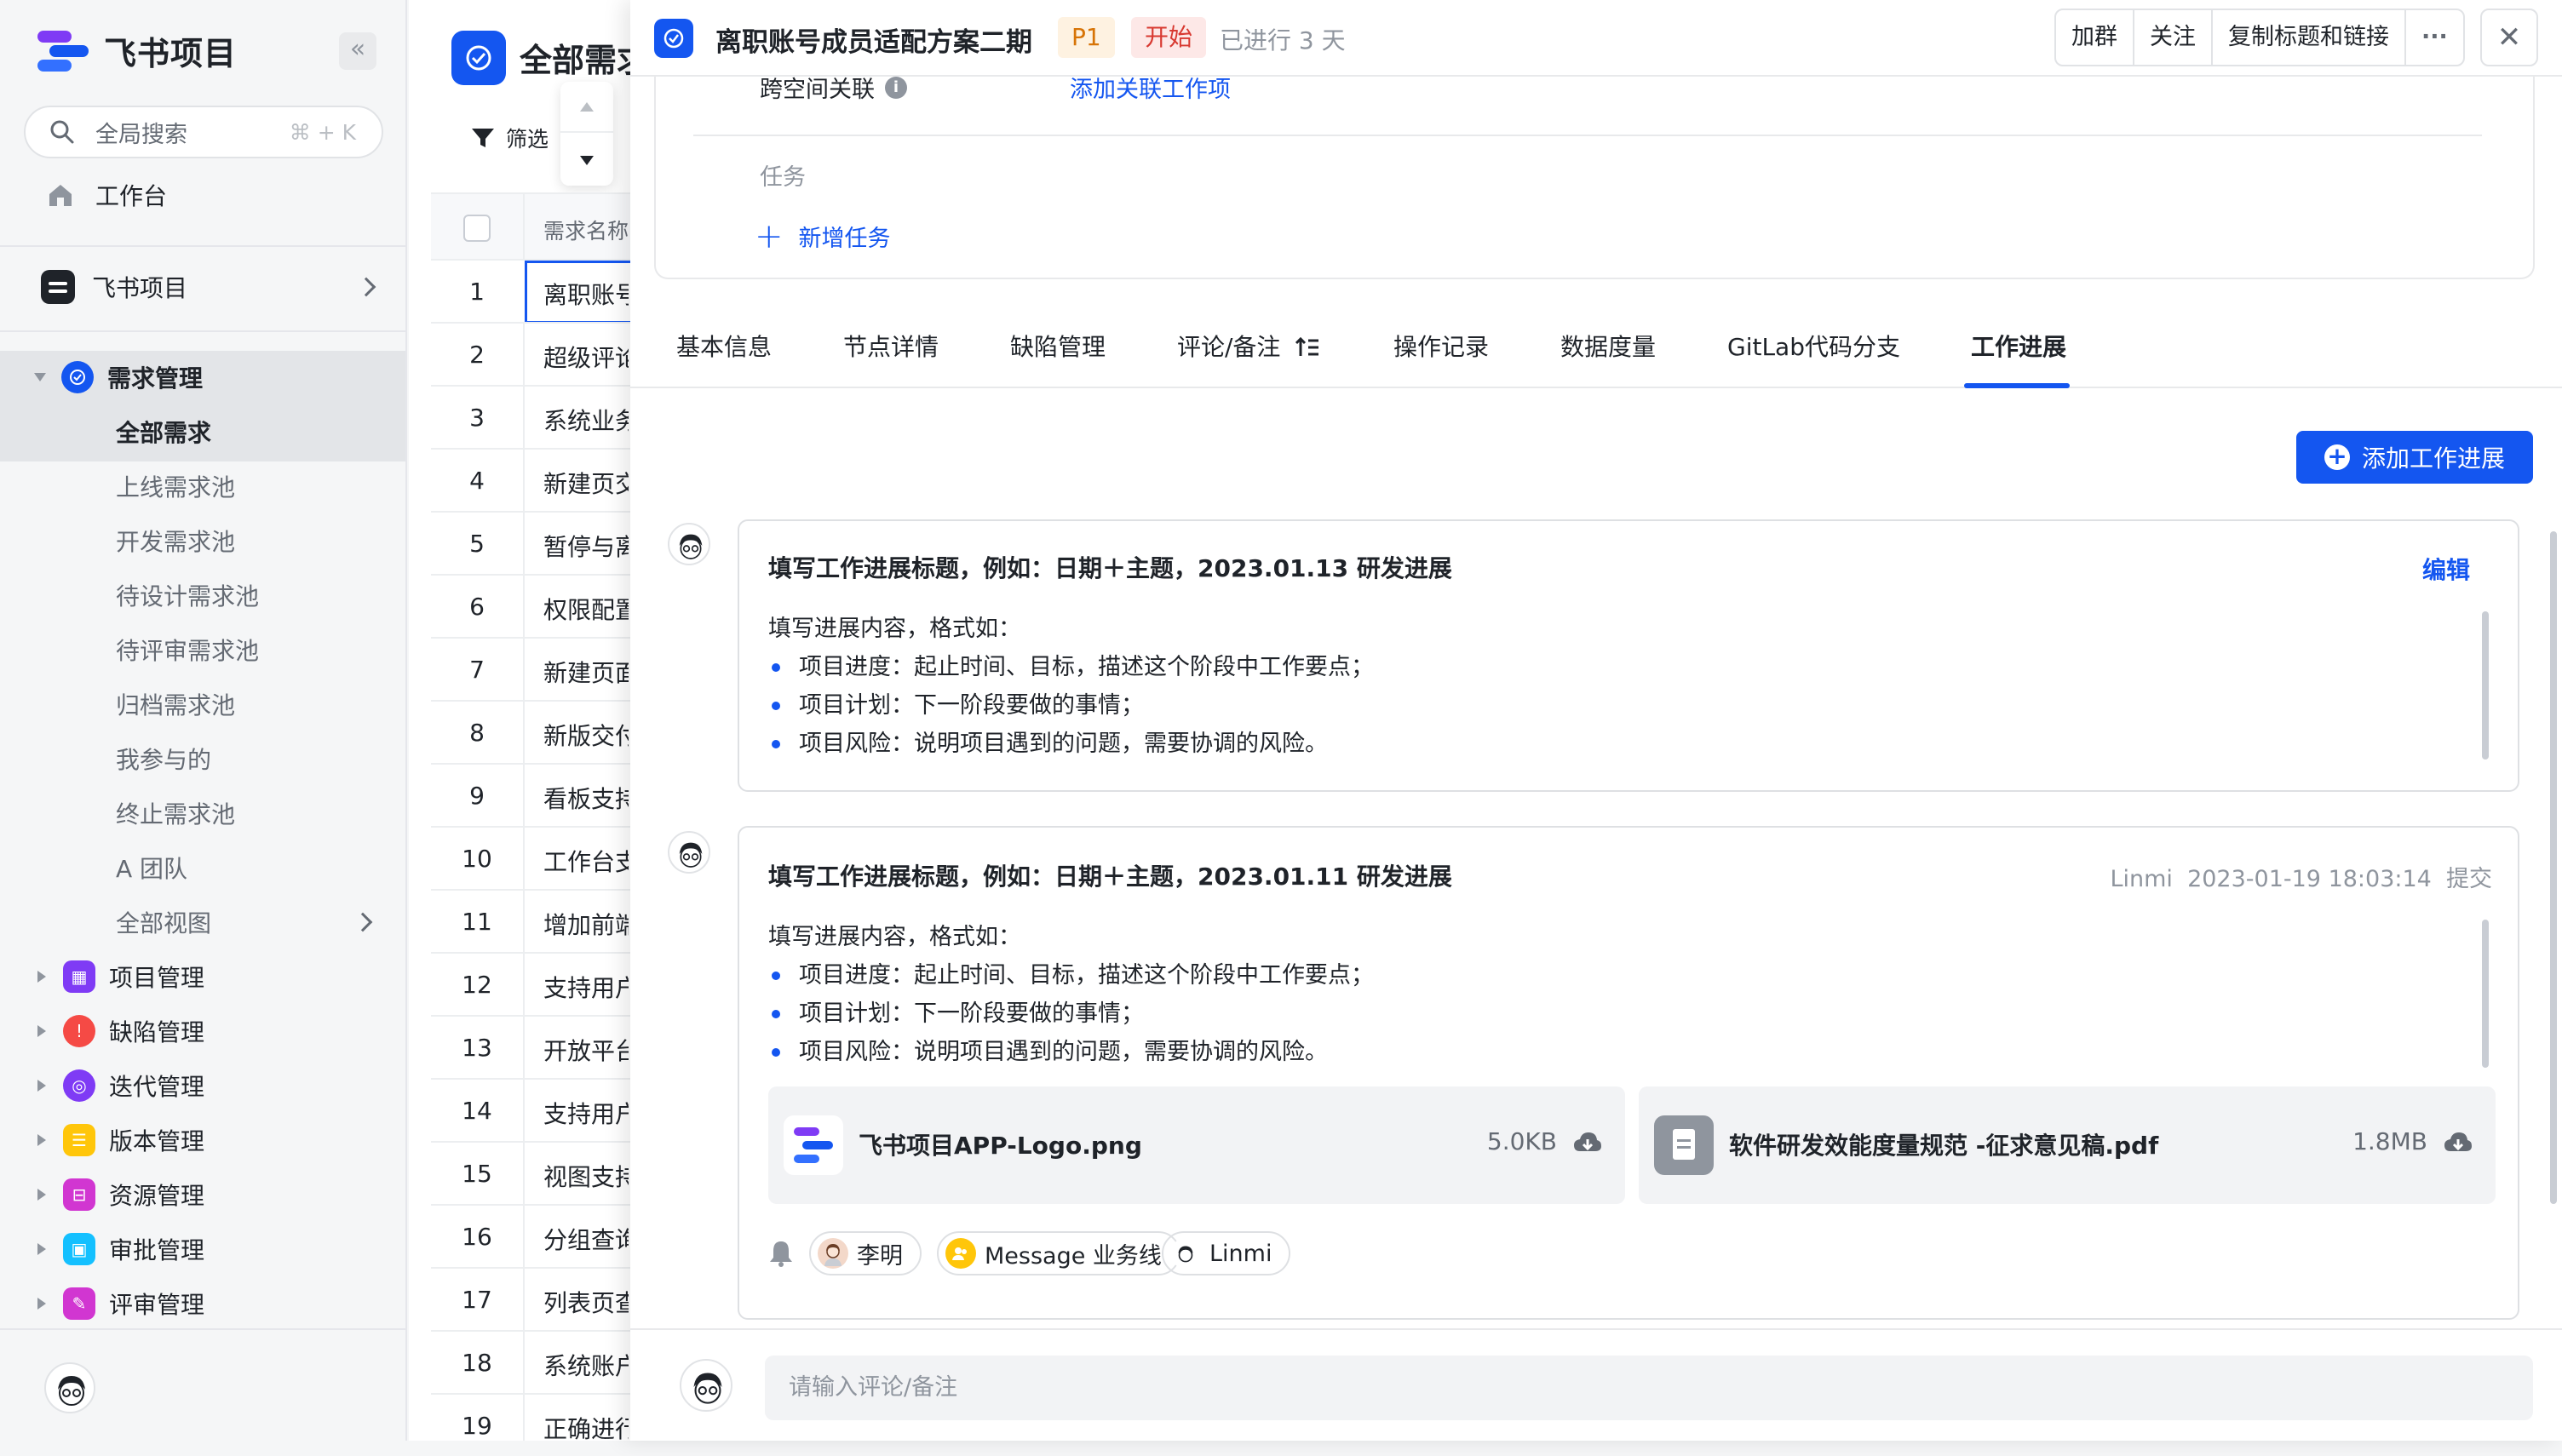 This screenshot has width=2562, height=1456. Describe the element at coordinates (202, 705) in the screenshot. I see `sidebar-sub-item: 归档需求池` at that location.